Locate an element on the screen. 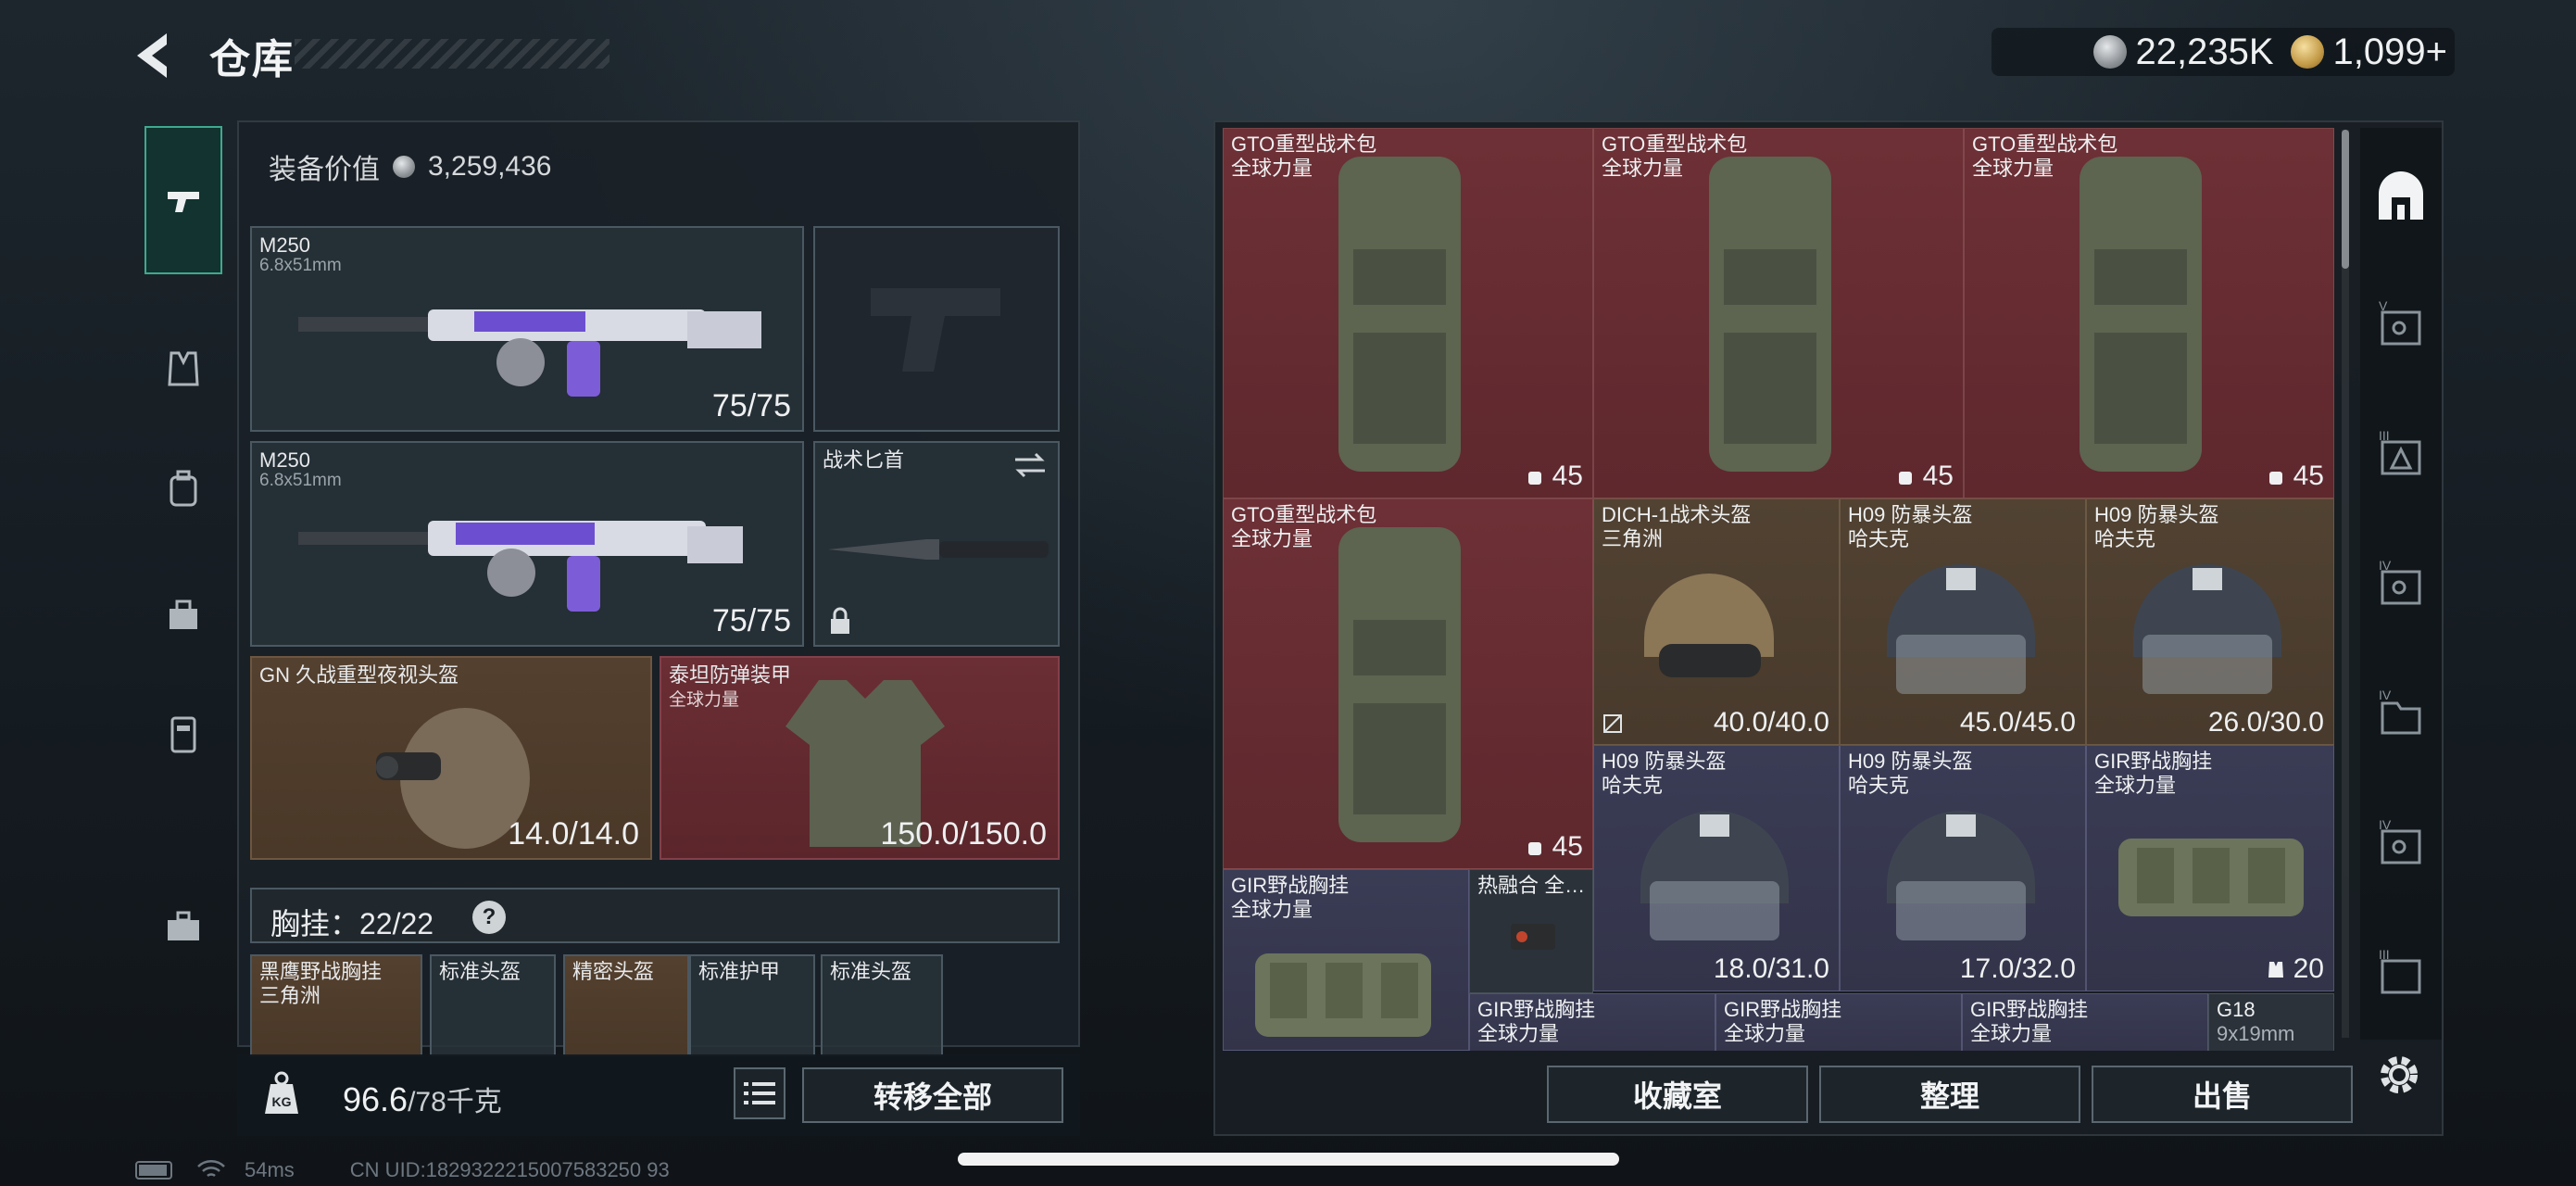 The image size is (2576, 1186). vest-item: 黑鹰野战胸挂 三角洲 is located at coordinates (336, 1005).